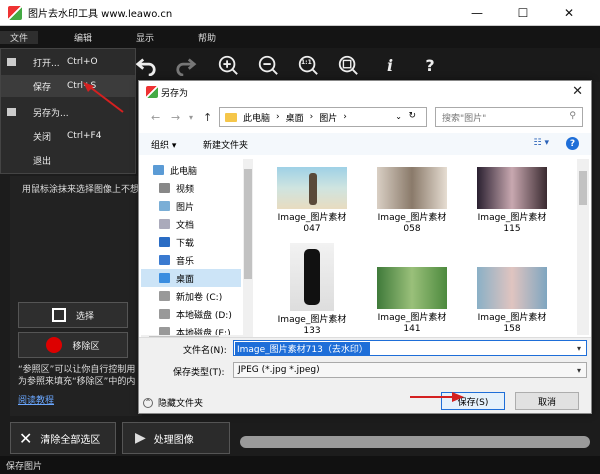  What do you see at coordinates (63, 438) in the screenshot?
I see `clear-all-selections-button: ✕ 清除全部选区` at bounding box center [63, 438].